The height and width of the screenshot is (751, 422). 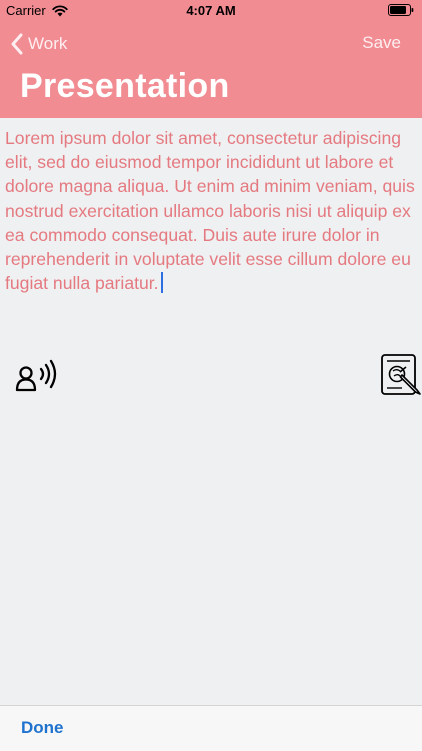 What do you see at coordinates (161, 283) in the screenshot?
I see `text-cursor` at bounding box center [161, 283].